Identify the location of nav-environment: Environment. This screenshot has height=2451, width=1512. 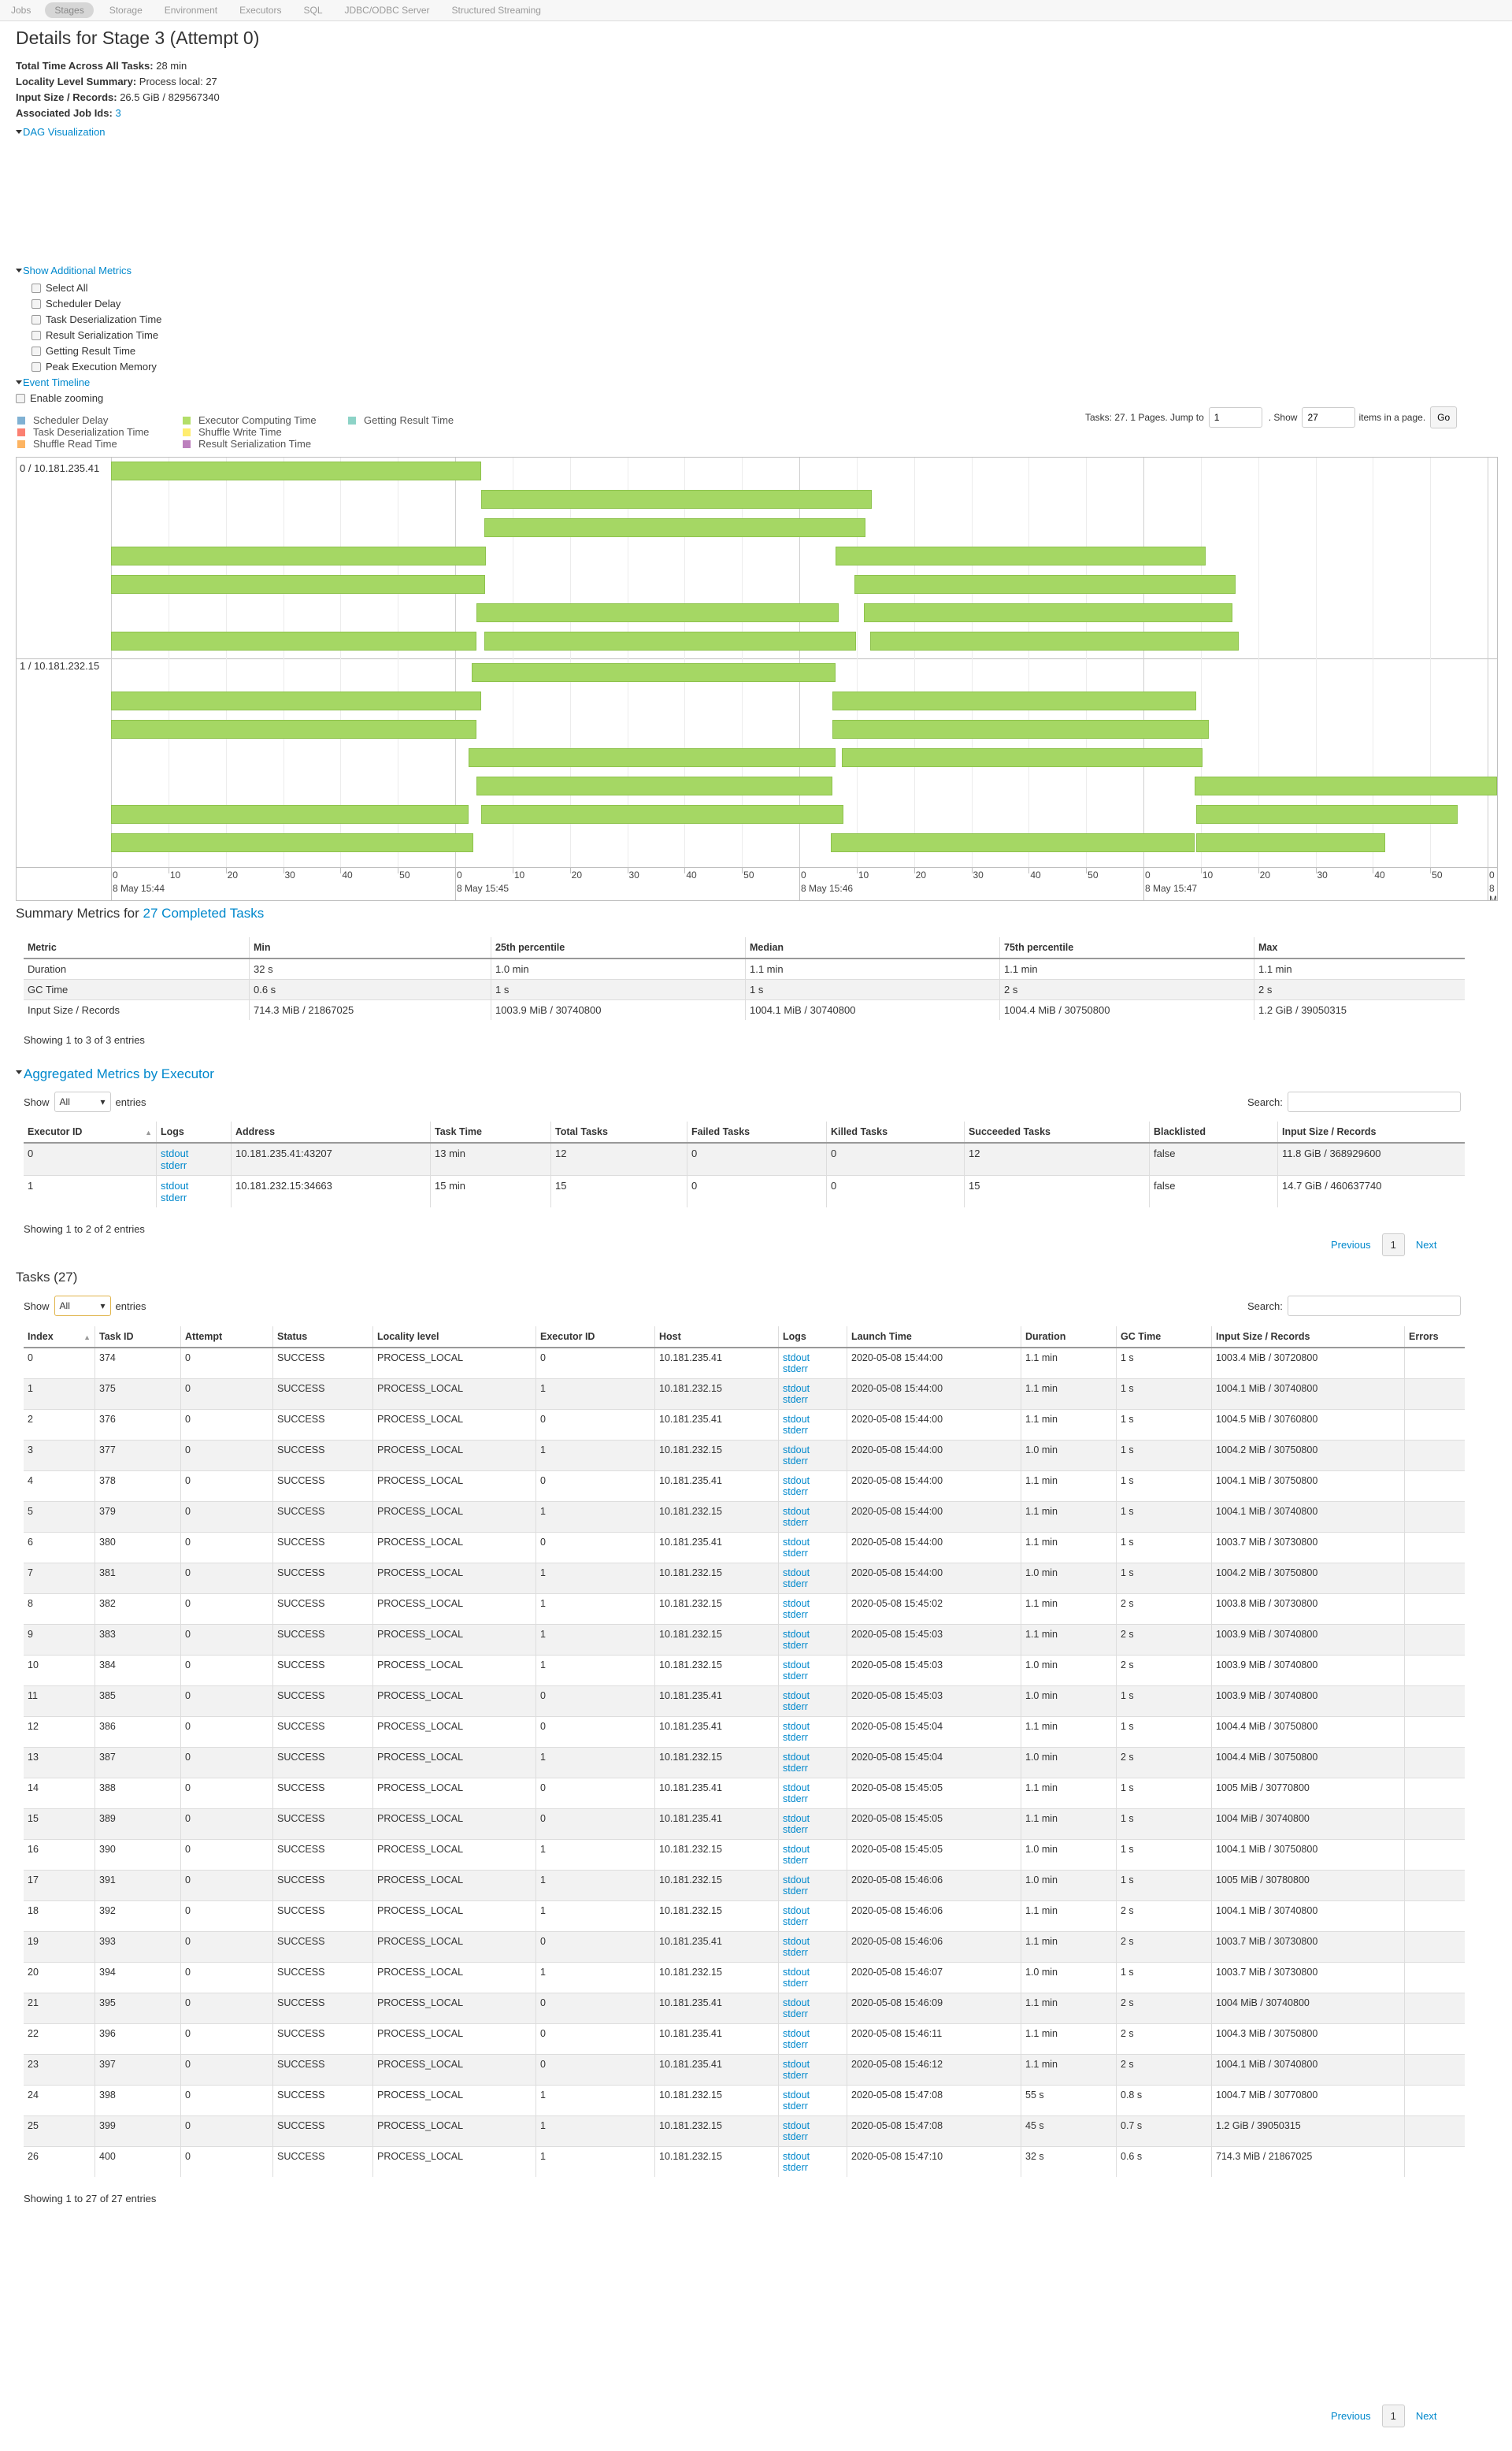
(191, 11).